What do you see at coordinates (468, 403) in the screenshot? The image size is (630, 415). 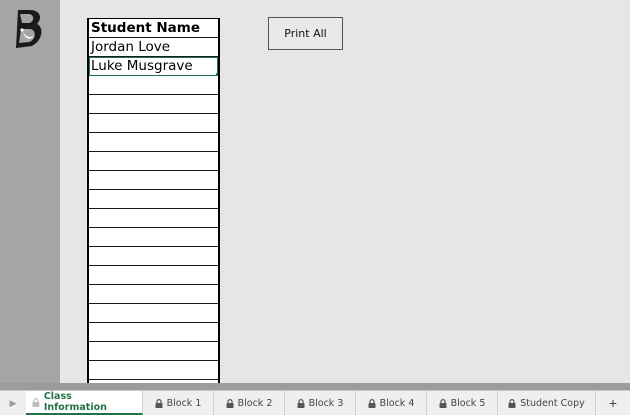 I see `tab-label: Block 5` at bounding box center [468, 403].